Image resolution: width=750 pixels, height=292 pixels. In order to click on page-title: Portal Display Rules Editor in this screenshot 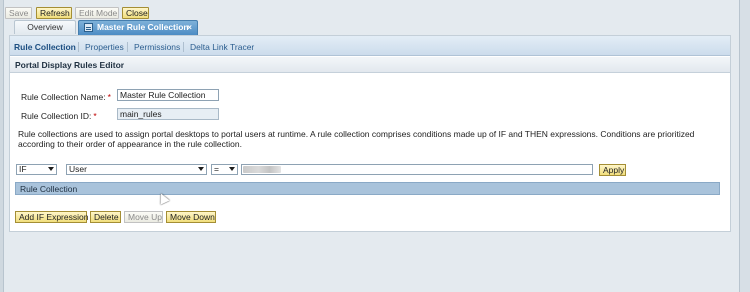, I will do `click(70, 65)`.